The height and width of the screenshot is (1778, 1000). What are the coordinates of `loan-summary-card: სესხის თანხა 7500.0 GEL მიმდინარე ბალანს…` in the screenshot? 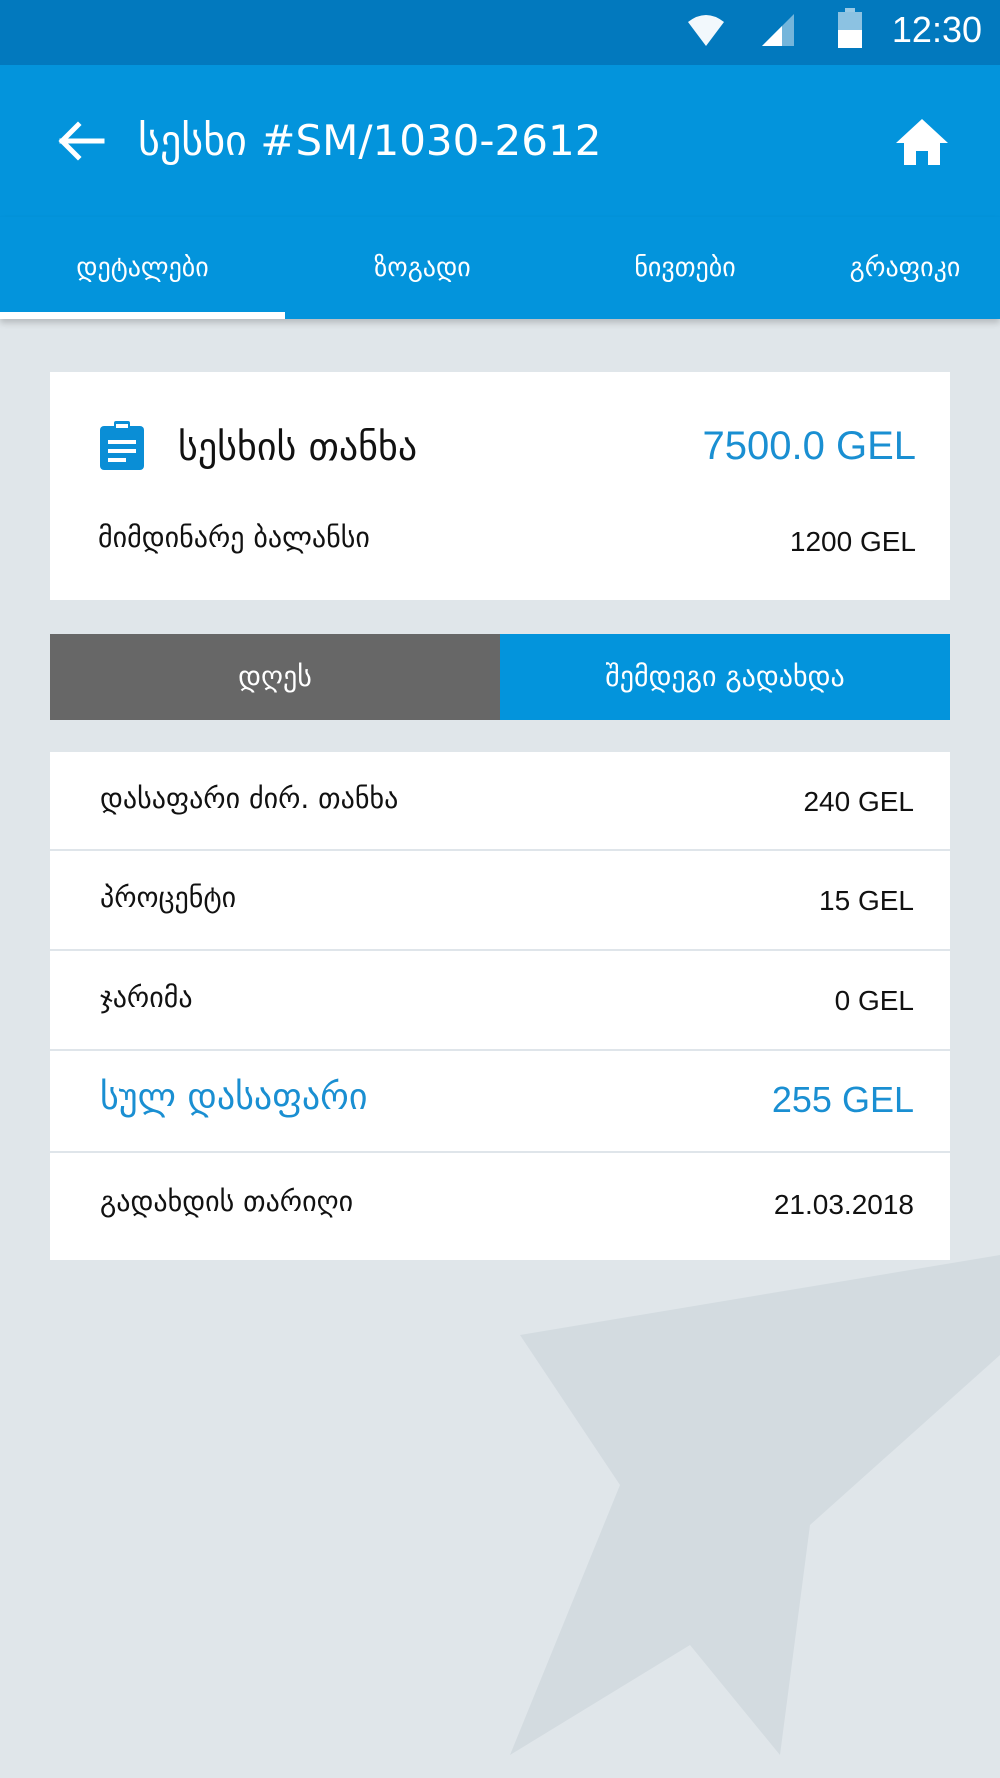 It's located at (500, 486).